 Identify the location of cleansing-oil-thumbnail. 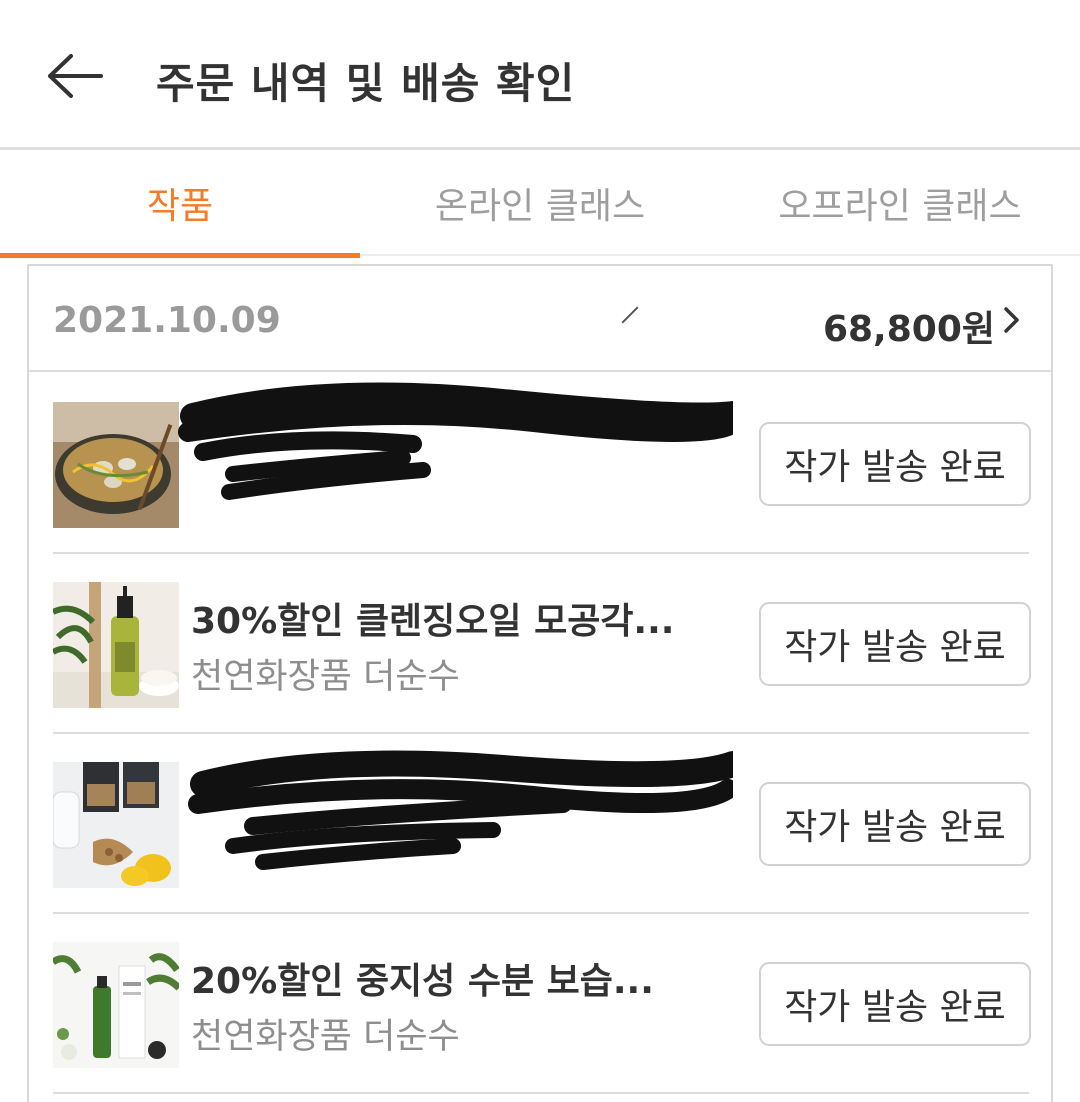
(116, 645).